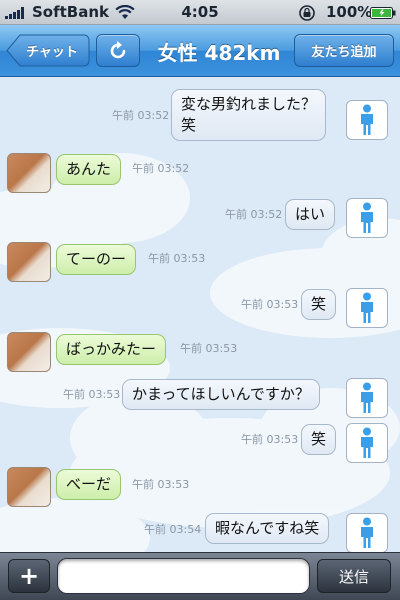  What do you see at coordinates (89, 484) in the screenshot?
I see `incoming-message: べーだ` at bounding box center [89, 484].